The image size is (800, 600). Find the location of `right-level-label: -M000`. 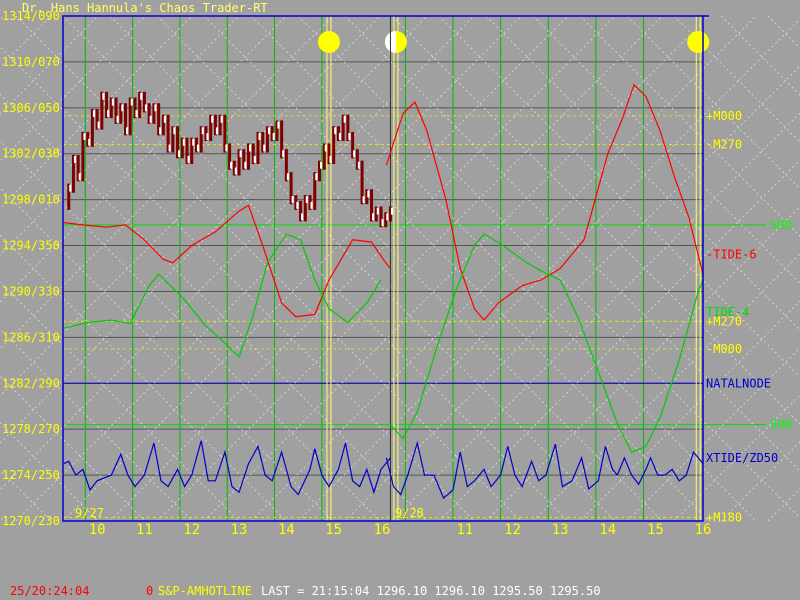

right-level-label: -M000 is located at coordinates (724, 349).